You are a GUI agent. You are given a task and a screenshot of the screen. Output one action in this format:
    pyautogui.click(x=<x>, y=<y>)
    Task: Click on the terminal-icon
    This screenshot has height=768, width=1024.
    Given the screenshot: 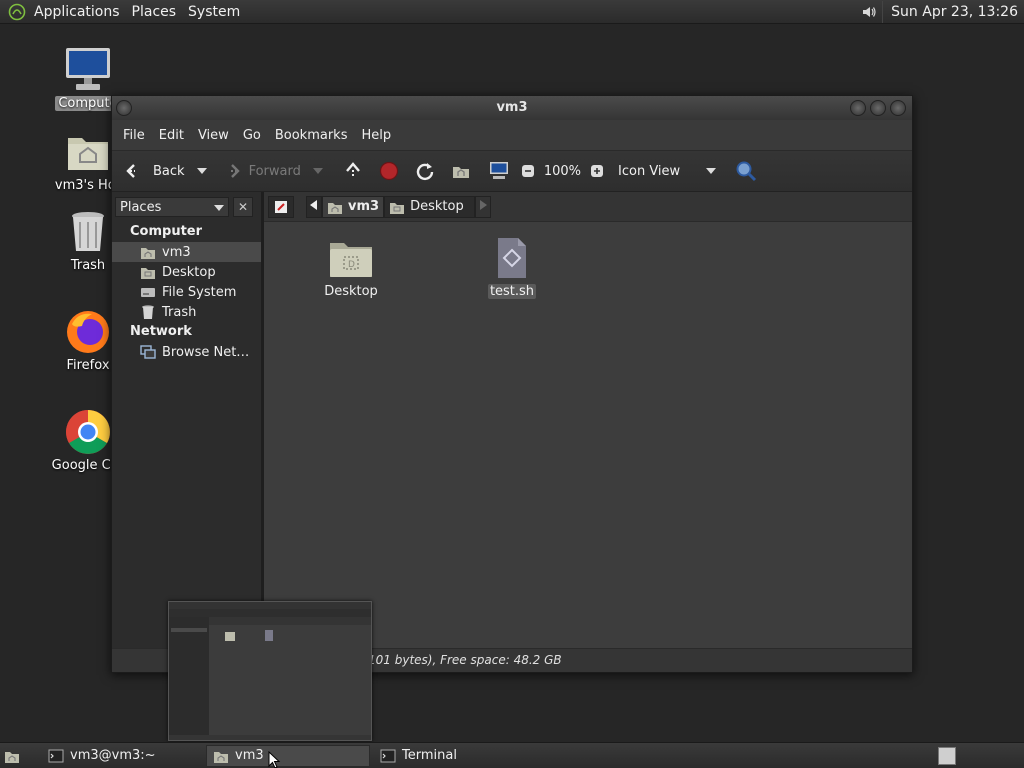 What is the action you would take?
    pyautogui.click(x=388, y=756)
    